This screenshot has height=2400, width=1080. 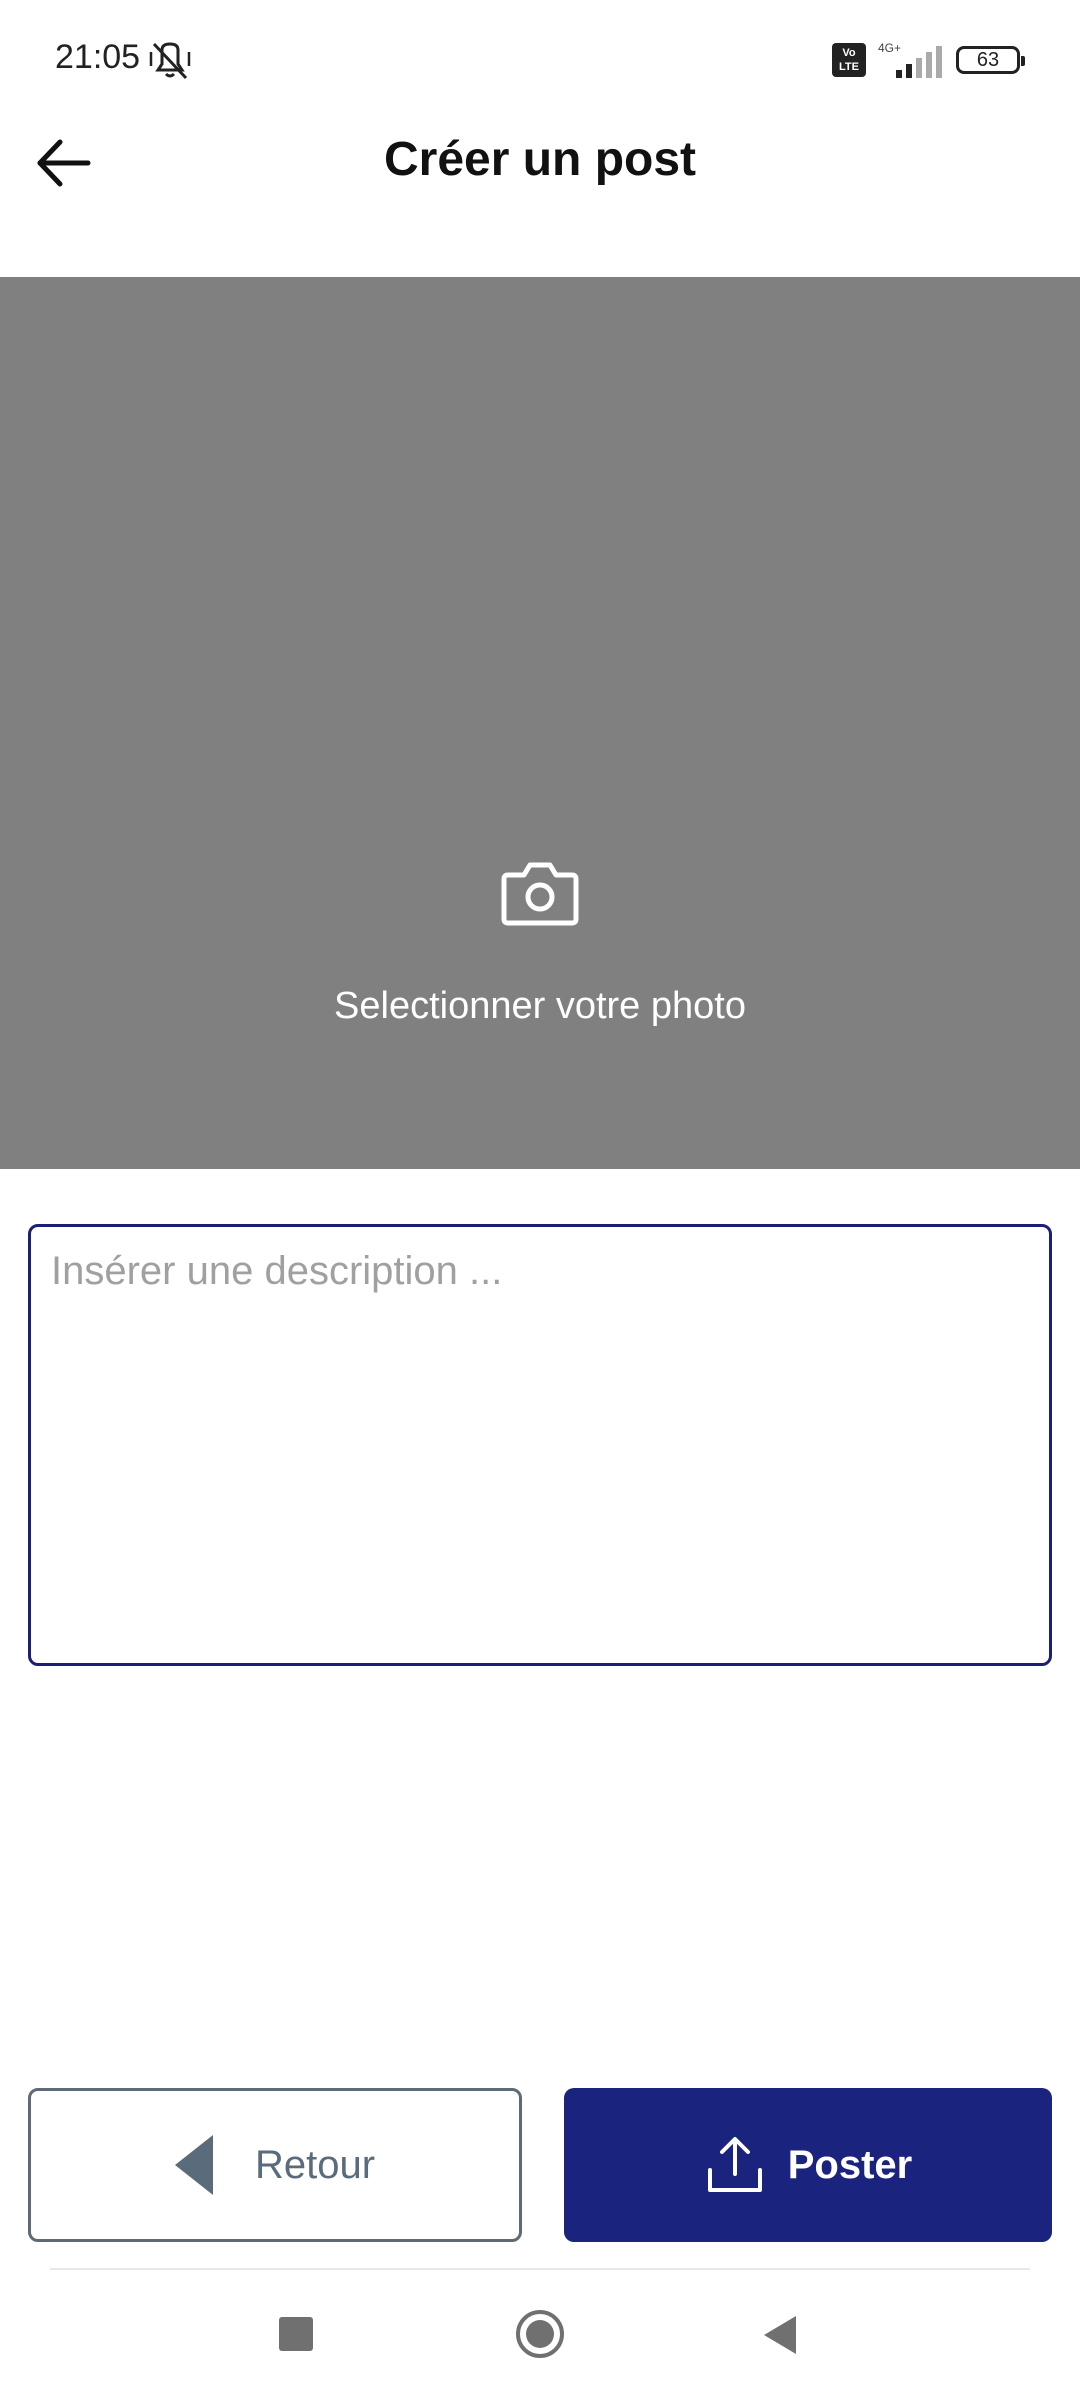 What do you see at coordinates (296, 2334) in the screenshot?
I see `square-icon` at bounding box center [296, 2334].